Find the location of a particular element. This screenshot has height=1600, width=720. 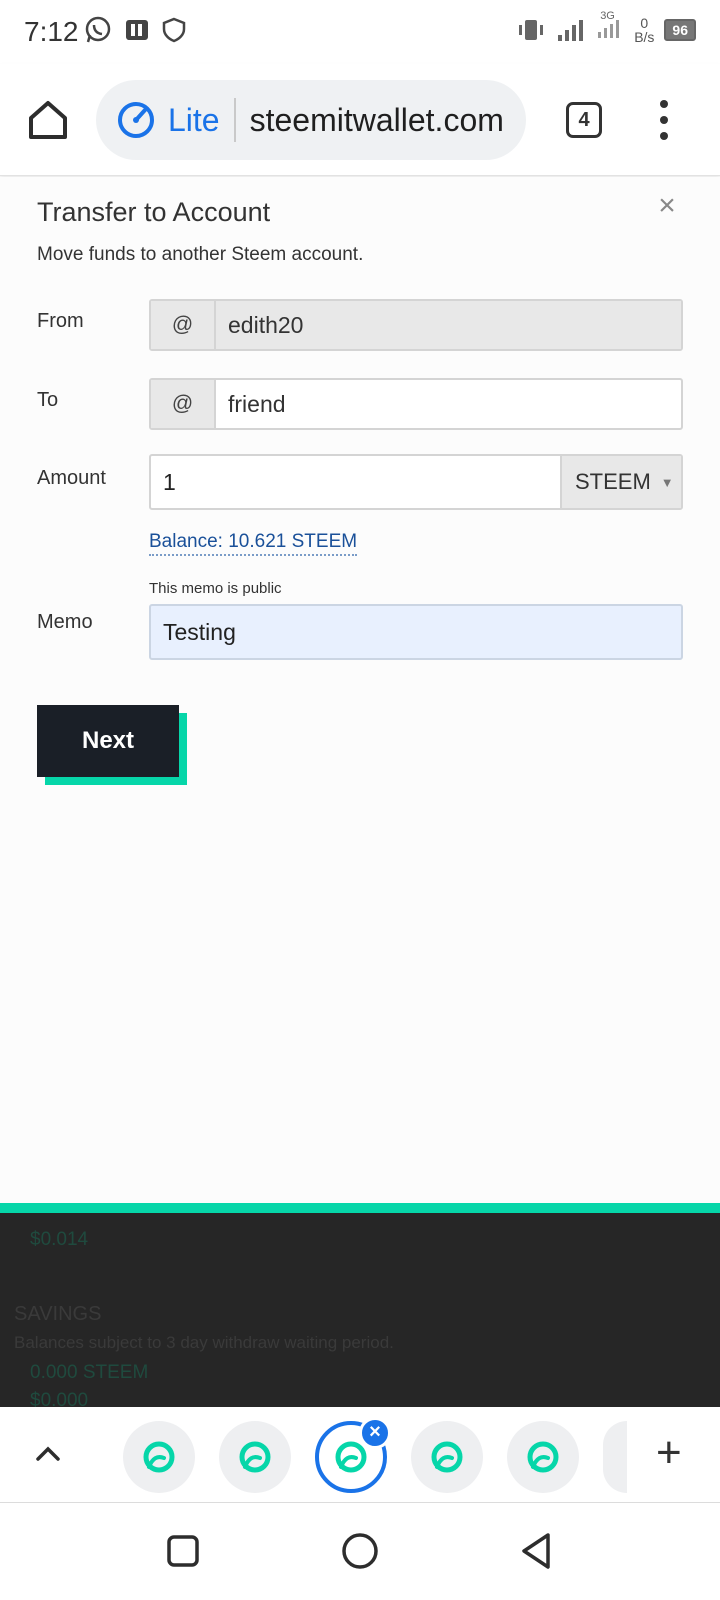

tab-strip: × + is located at coordinates (360, 1455).